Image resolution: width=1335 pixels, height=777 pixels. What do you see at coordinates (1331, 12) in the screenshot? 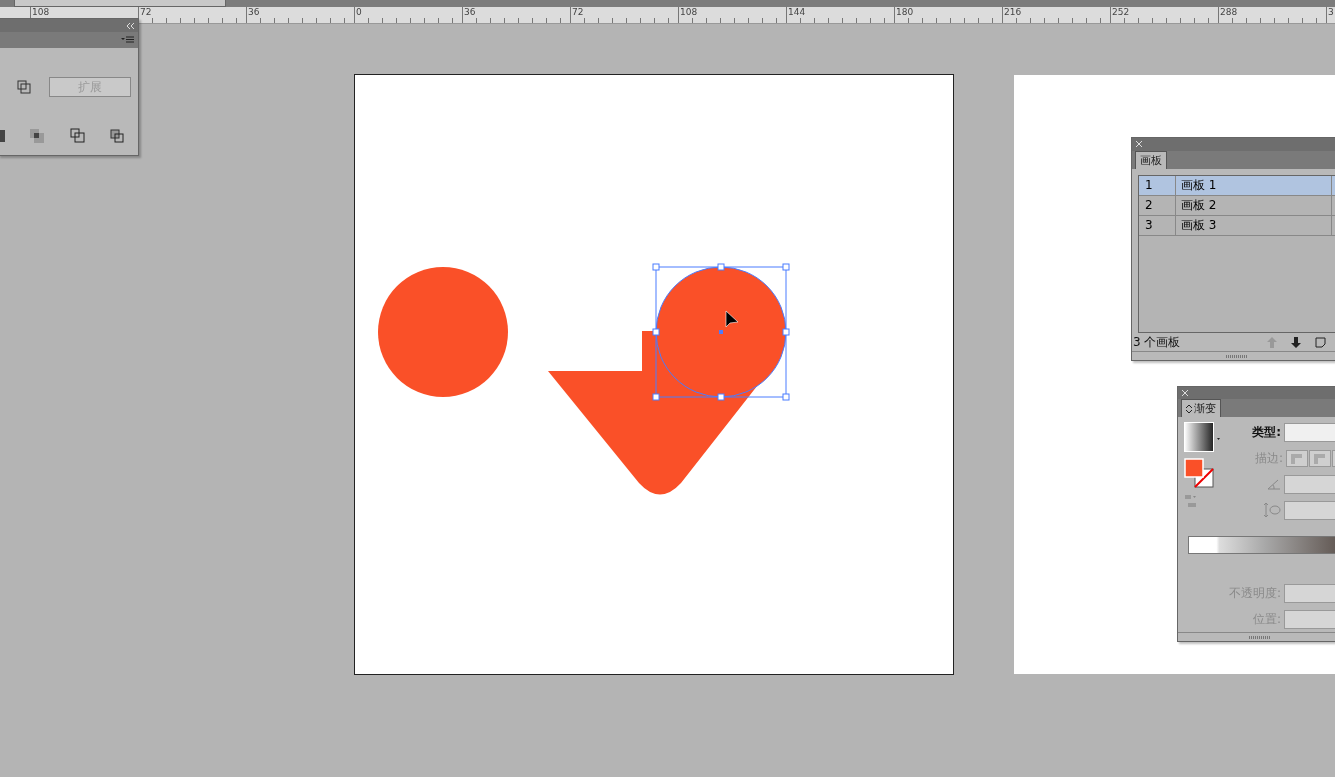
I see `ruler-label: 3` at bounding box center [1331, 12].